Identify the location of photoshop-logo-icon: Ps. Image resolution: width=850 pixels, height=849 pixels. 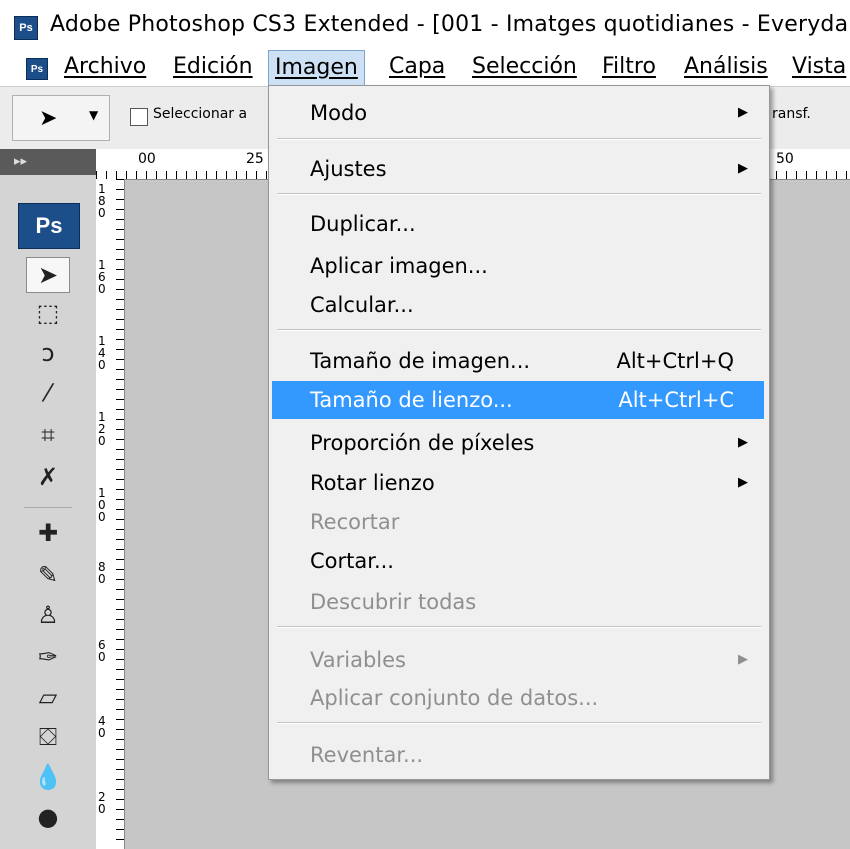
(26, 28).